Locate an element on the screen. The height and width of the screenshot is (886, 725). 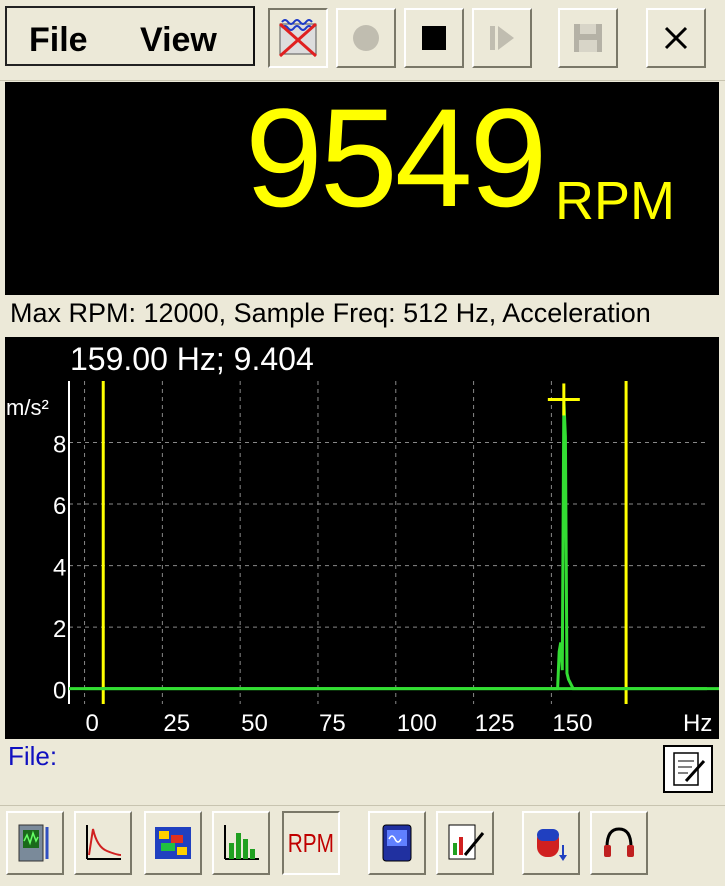
tab-spectrum is located at coordinates (103, 843).